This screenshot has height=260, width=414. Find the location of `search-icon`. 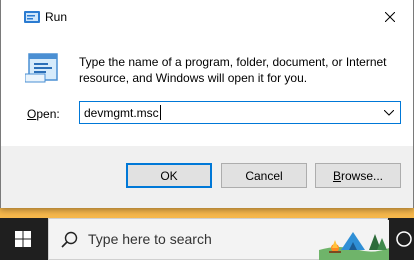

search-icon is located at coordinates (69, 239).